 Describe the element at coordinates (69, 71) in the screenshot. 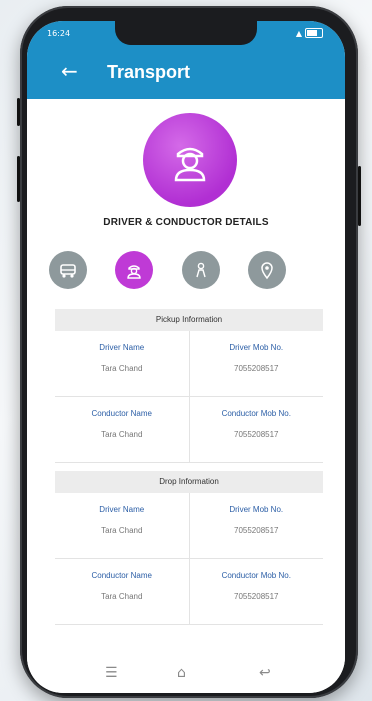

I see `back-icon: ←` at that location.